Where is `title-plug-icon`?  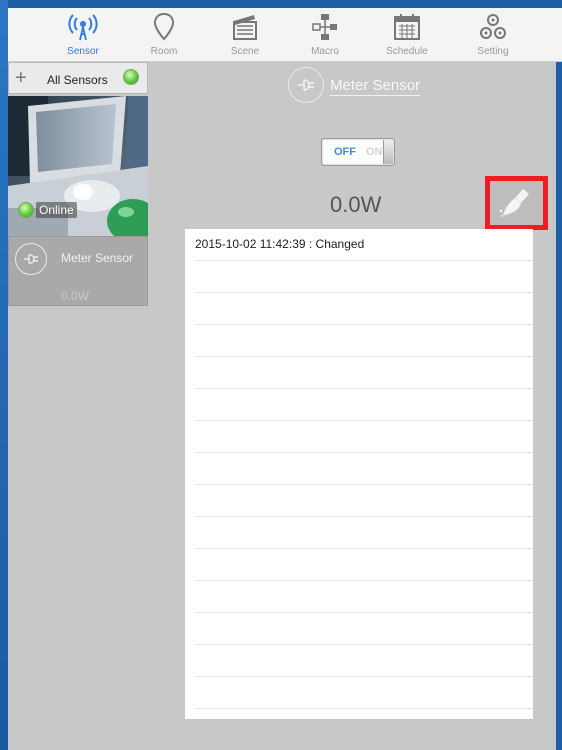 title-plug-icon is located at coordinates (306, 85).